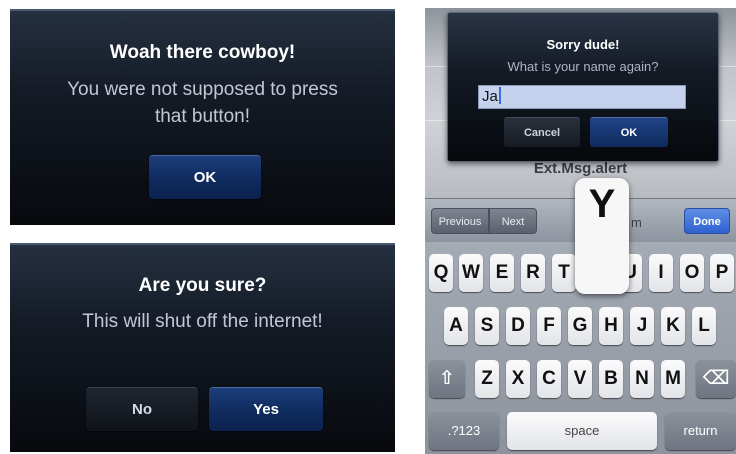 The width and height of the screenshot is (736, 454). I want to click on cancel-button: Cancel, so click(542, 132).